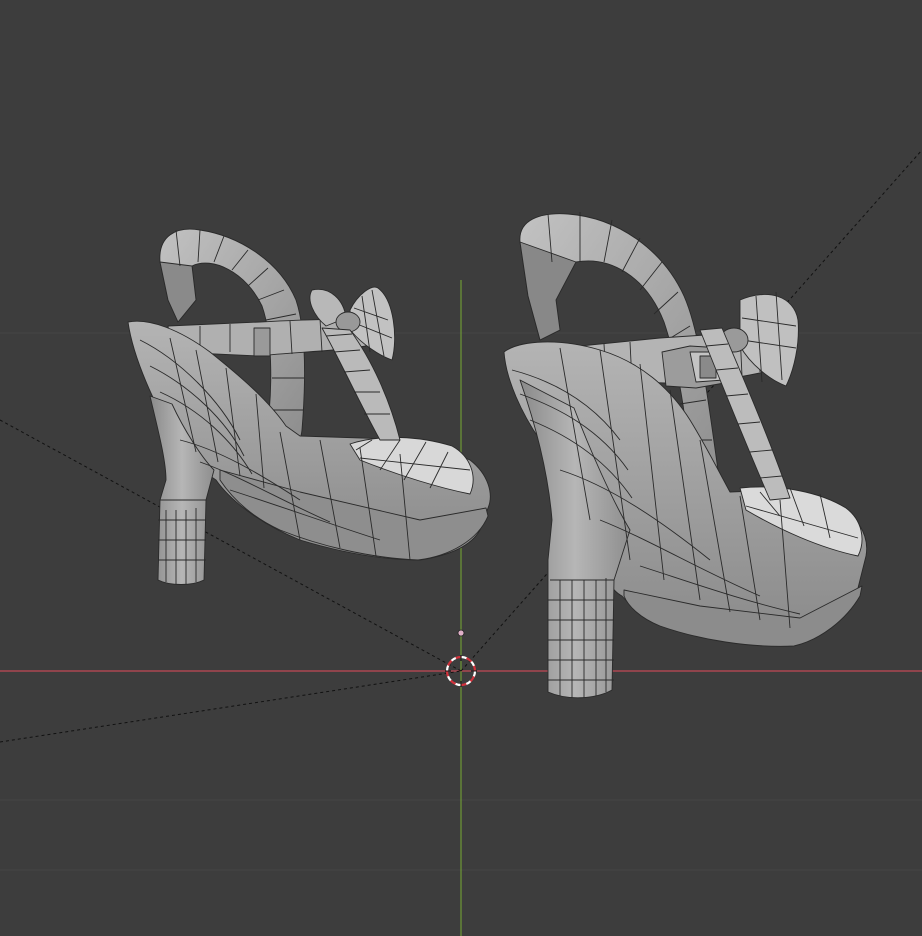 The image size is (922, 936). Describe the element at coordinates (461, 633) in the screenshot. I see `origin-point-icon` at that location.